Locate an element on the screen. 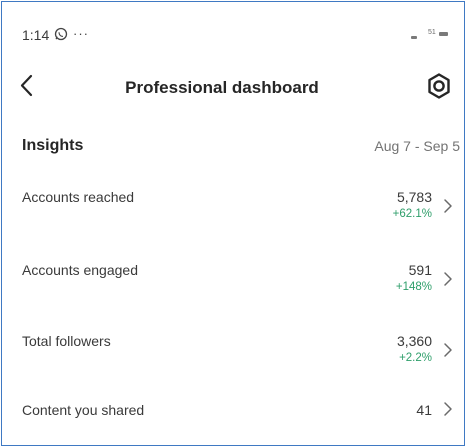 This screenshot has width=468, height=448. header: Professional dashboard is located at coordinates (233, 88).